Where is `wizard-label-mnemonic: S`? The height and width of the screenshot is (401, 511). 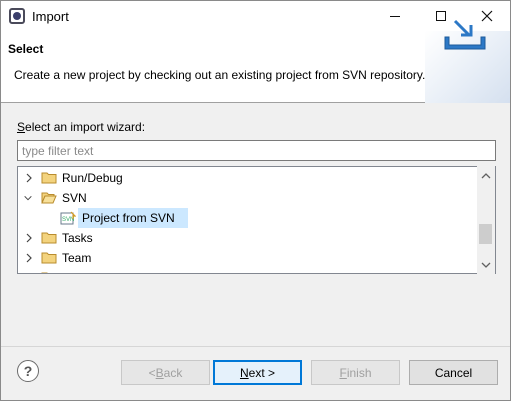
wizard-label-mnemonic: S is located at coordinates (21, 127).